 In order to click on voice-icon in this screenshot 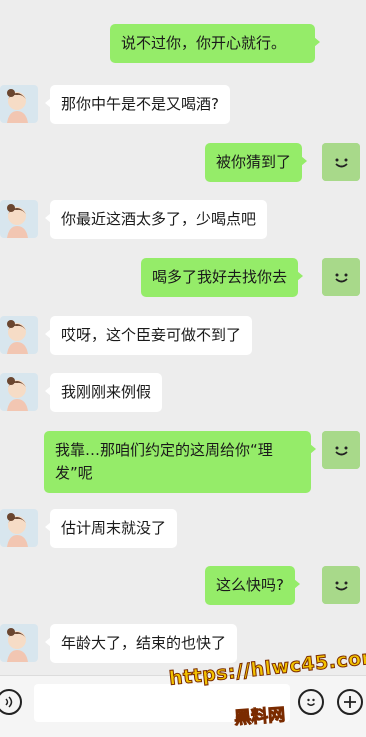, I will do `click(11, 702)`.